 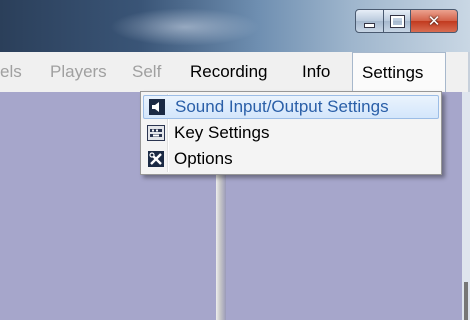 I want to click on close-icon: ✕, so click(x=434, y=21).